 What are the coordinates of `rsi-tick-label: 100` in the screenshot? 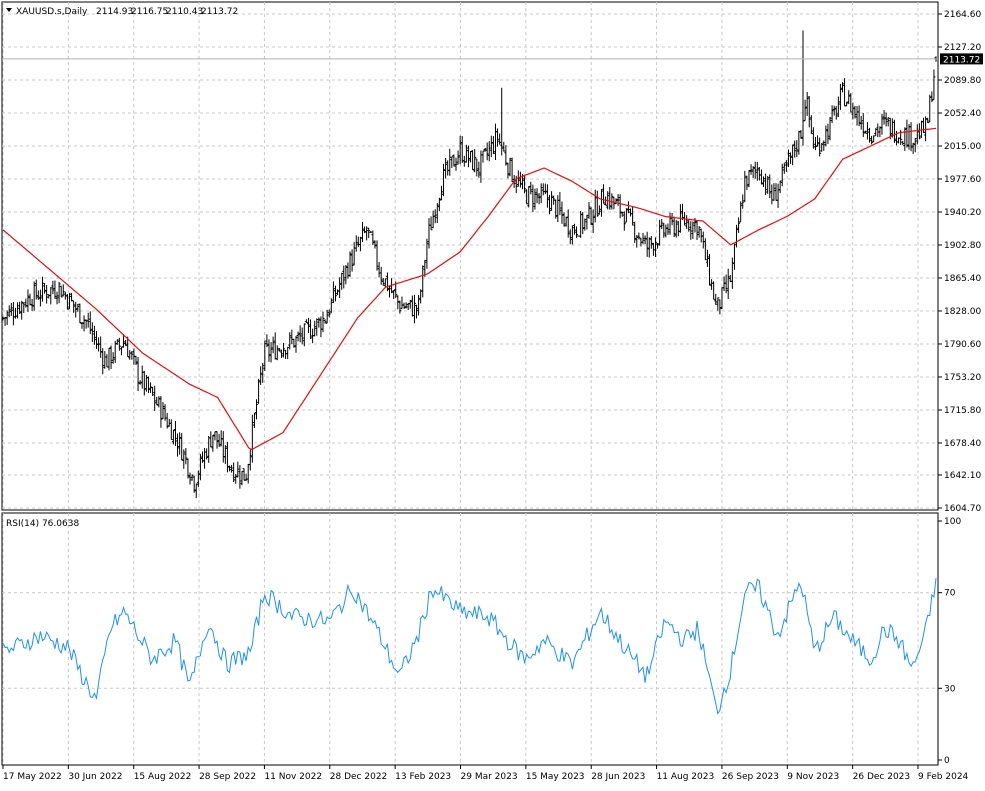 It's located at (952, 522).